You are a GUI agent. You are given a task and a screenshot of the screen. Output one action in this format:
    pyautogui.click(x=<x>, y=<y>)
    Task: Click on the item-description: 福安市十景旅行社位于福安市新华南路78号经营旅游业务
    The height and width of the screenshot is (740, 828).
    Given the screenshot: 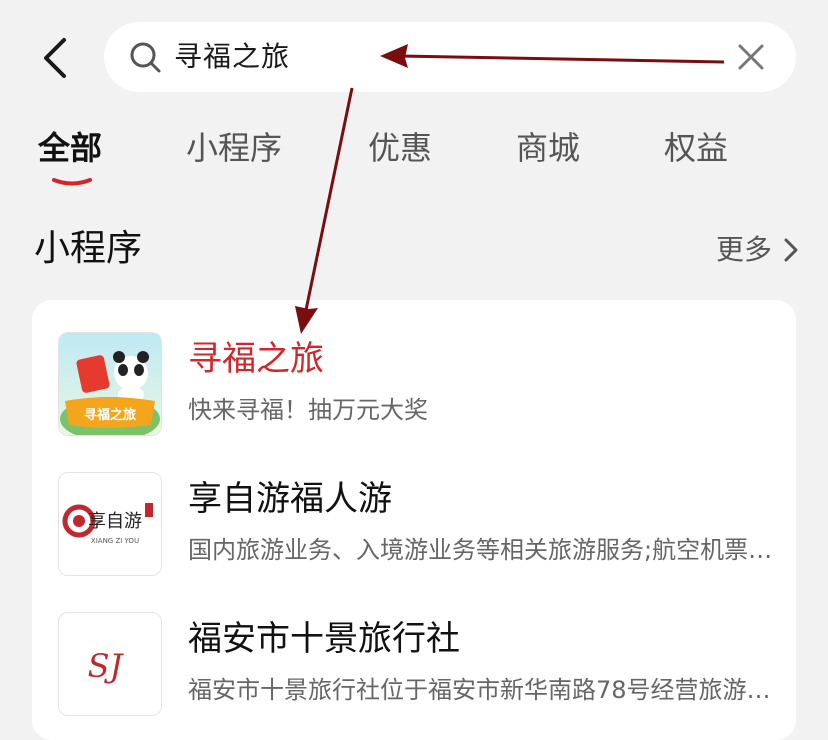 What is the action you would take?
    pyautogui.click(x=483, y=690)
    